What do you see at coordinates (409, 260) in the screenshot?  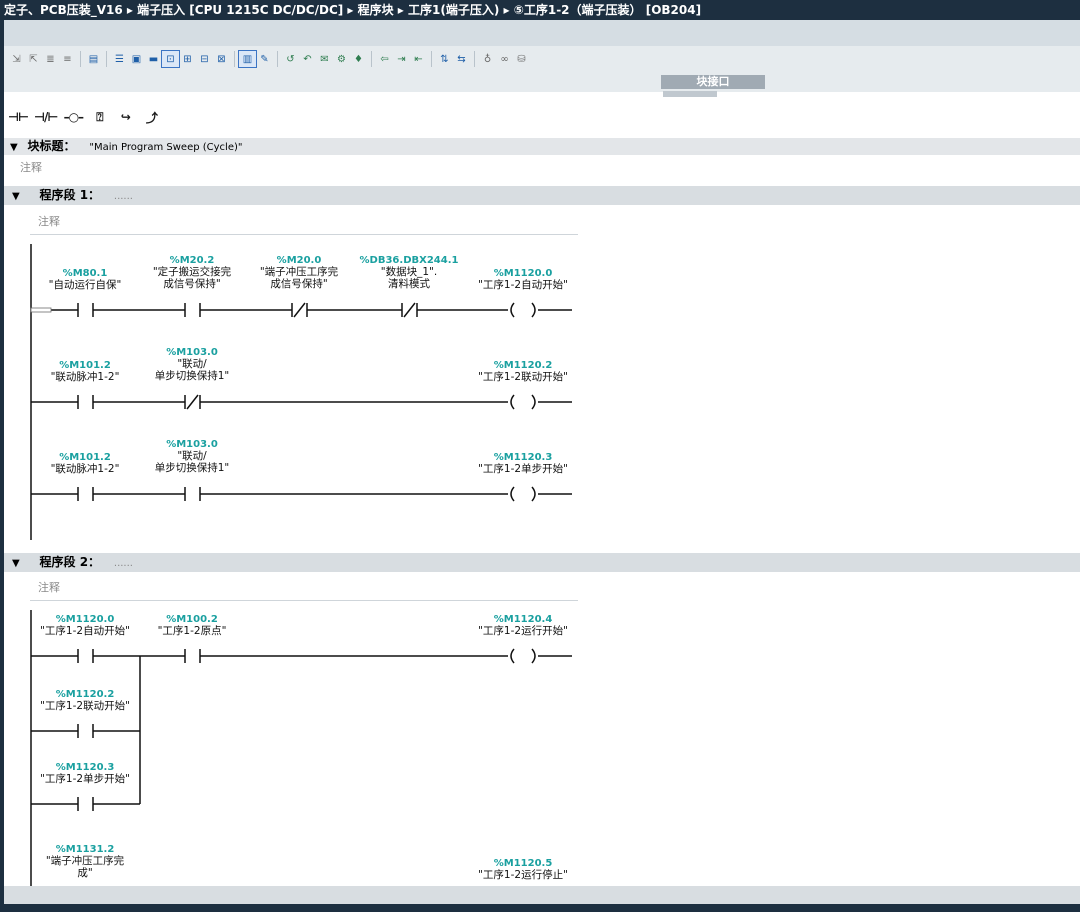 I see `contact-address: %DB36.DBX244.1` at bounding box center [409, 260].